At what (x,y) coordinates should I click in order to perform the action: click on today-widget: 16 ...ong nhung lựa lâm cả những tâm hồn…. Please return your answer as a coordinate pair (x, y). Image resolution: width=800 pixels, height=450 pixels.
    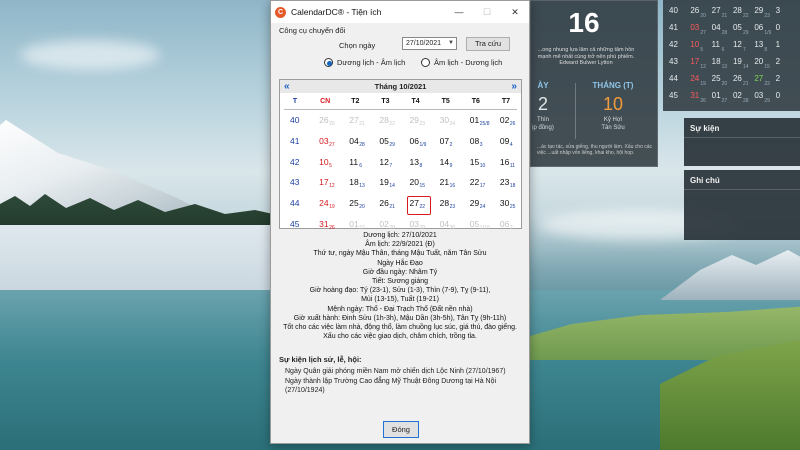
    Looking at the image, I should click on (594, 83).